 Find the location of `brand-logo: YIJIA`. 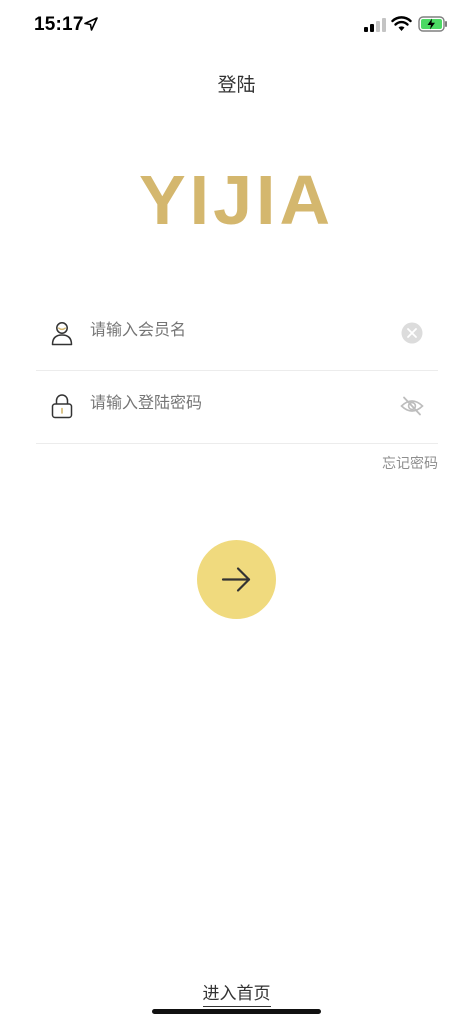

brand-logo: YIJIA is located at coordinates (236, 200).